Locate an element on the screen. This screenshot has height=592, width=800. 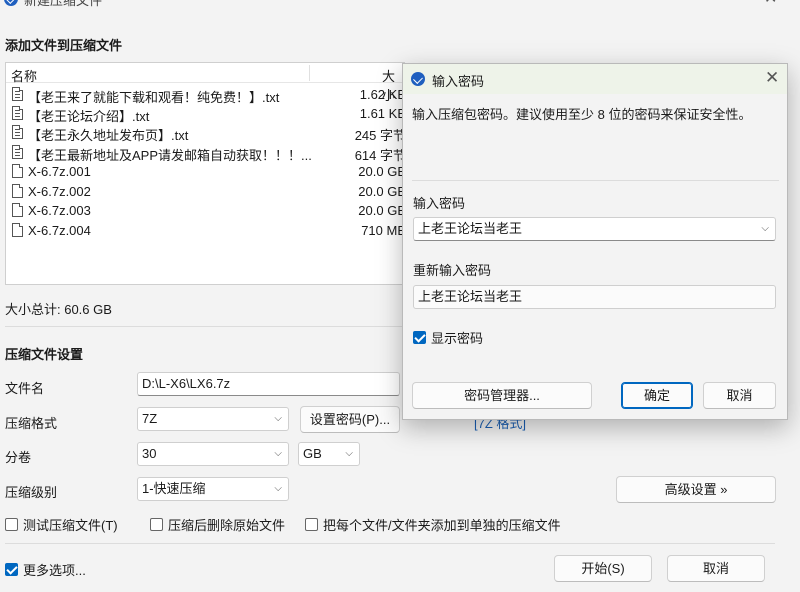
dialog-title: 输入密码 is located at coordinates (458, 81).